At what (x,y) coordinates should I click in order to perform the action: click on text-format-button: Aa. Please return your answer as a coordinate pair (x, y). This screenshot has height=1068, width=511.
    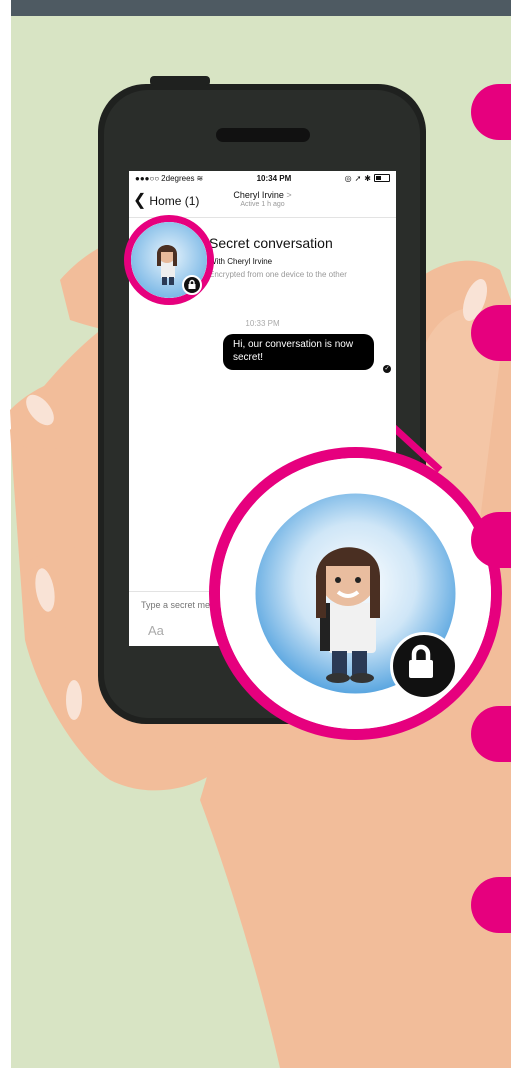
    Looking at the image, I should click on (156, 630).